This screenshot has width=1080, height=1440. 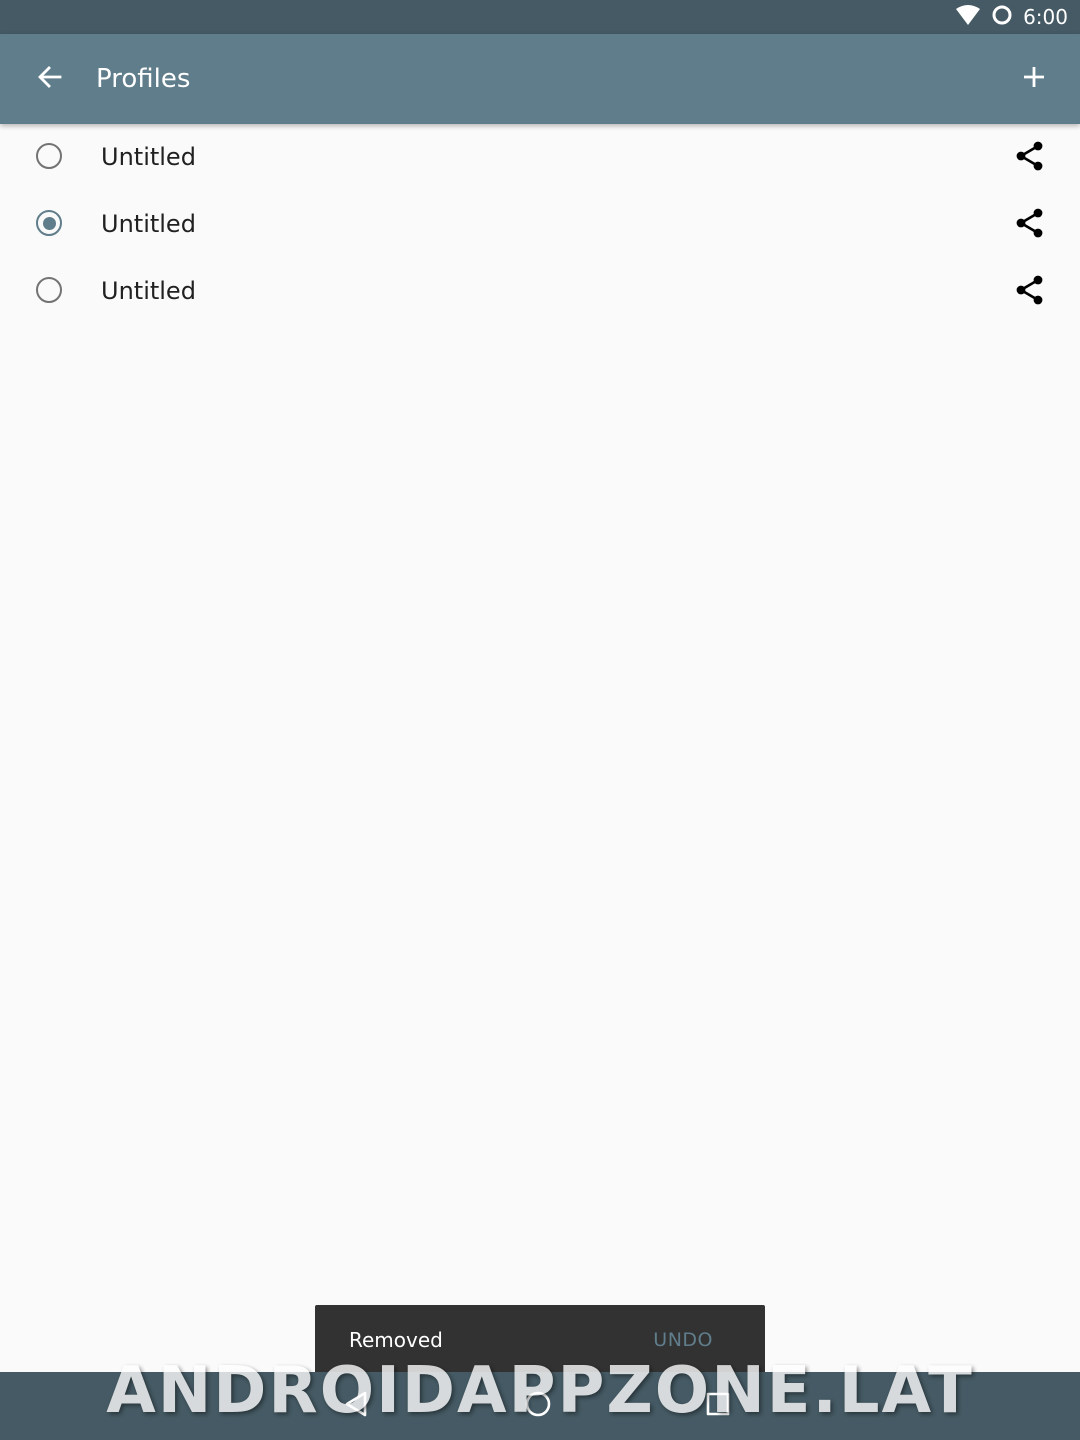 What do you see at coordinates (143, 79) in the screenshot?
I see `page-title: Profiles` at bounding box center [143, 79].